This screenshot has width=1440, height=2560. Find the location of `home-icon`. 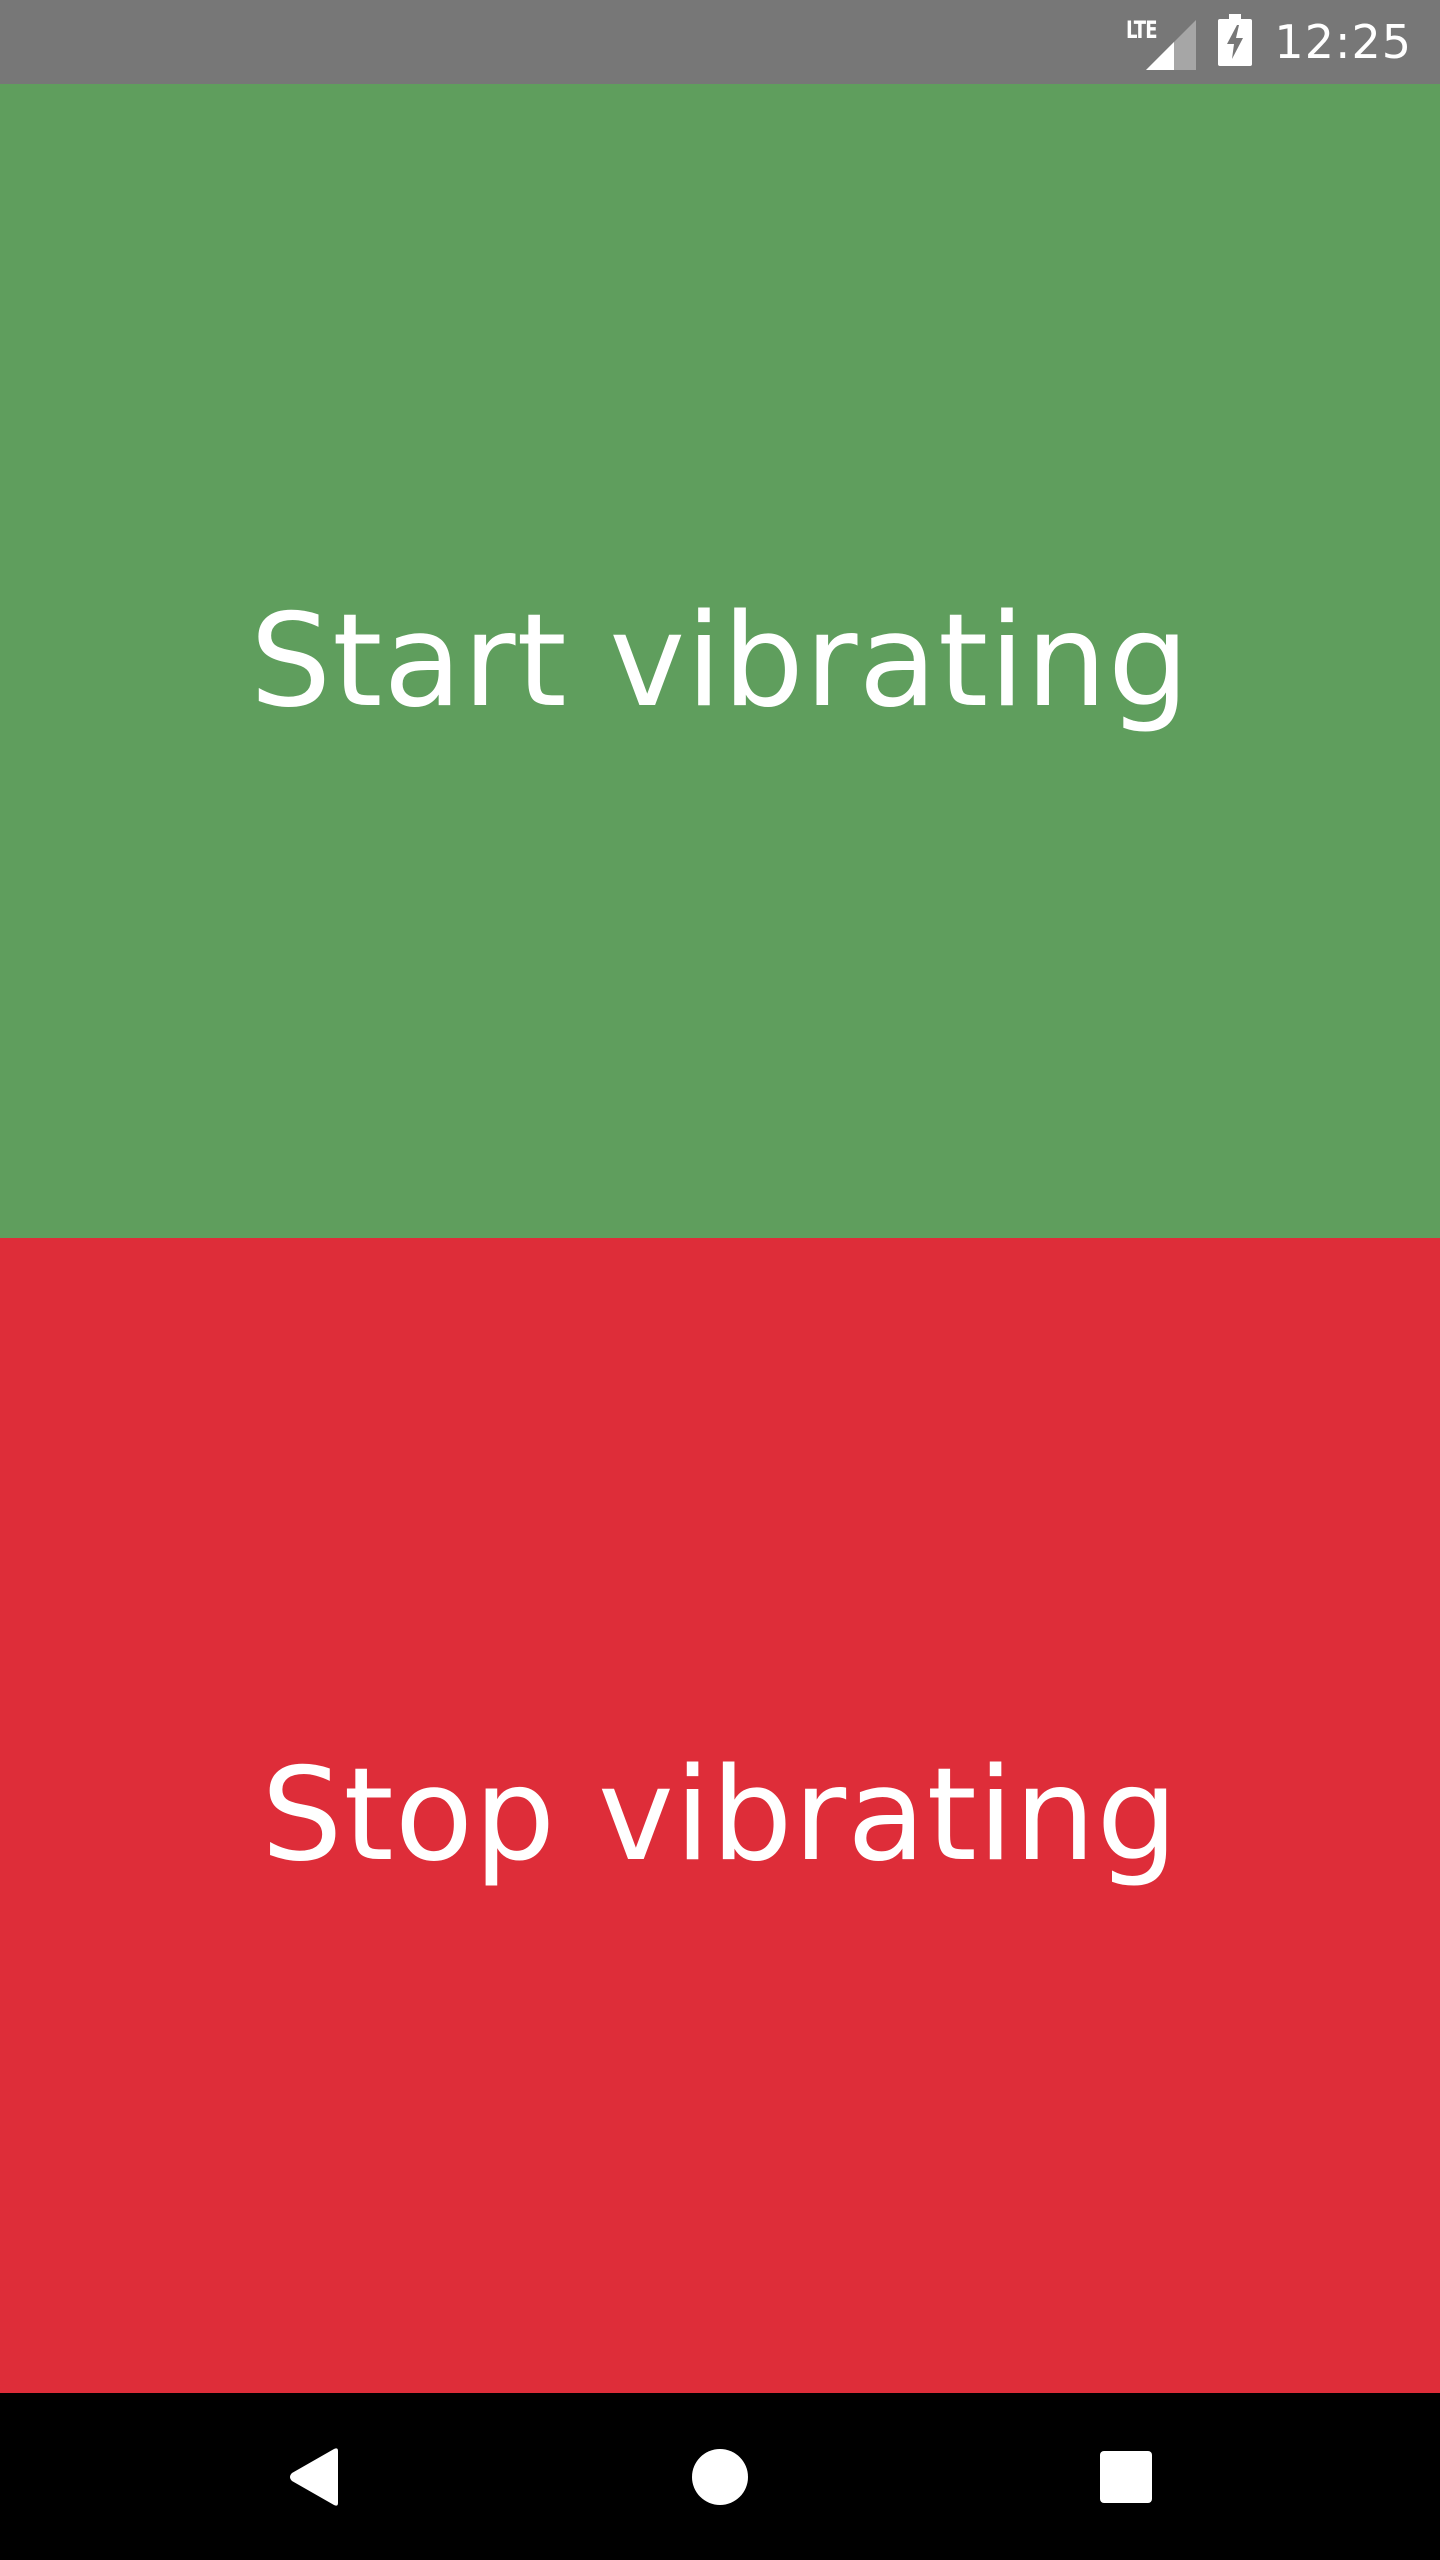

home-icon is located at coordinates (720, 2476).